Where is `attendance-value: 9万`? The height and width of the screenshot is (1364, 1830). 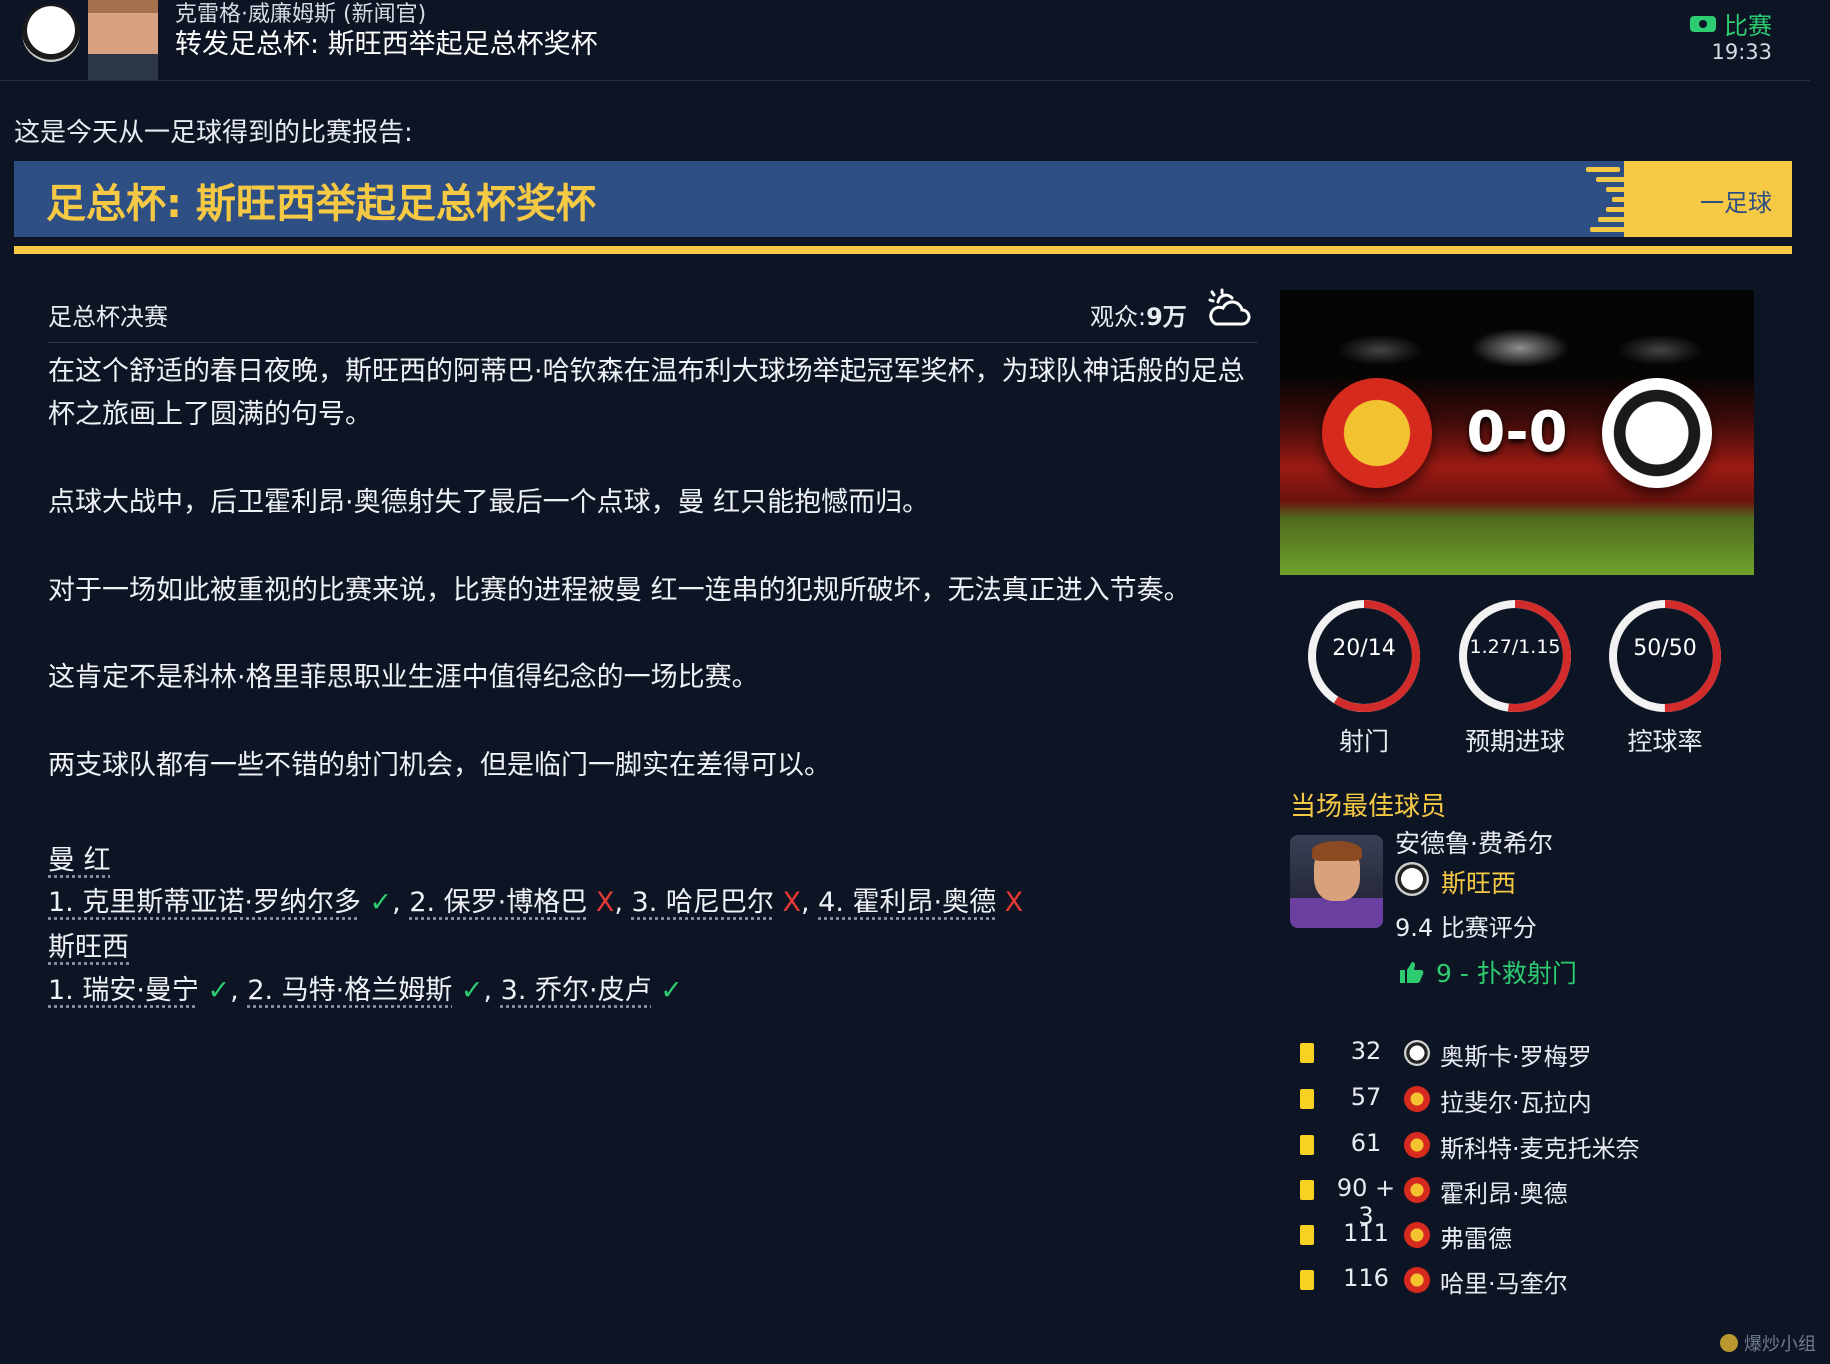
attendance-value: 9万 is located at coordinates (1166, 317).